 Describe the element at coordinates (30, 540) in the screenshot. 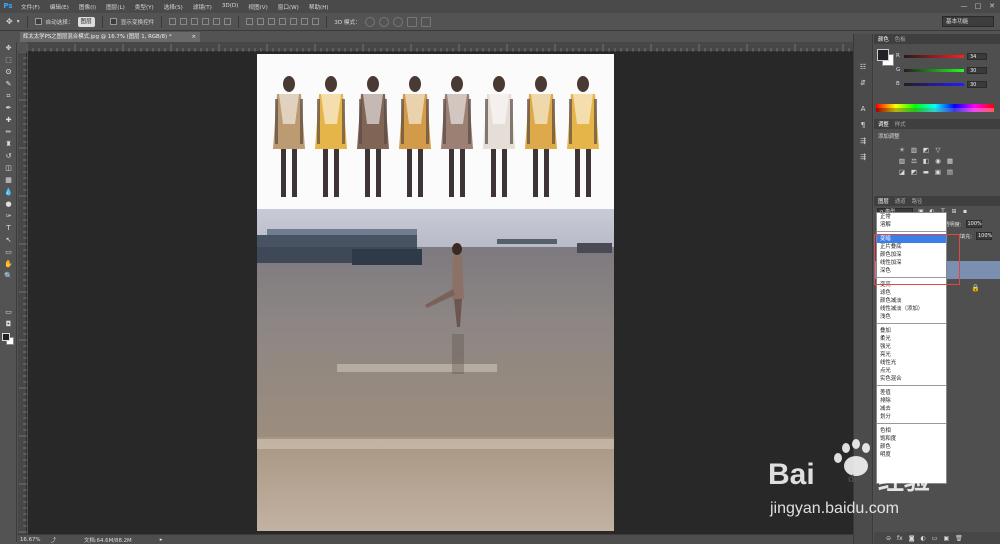

I see `zoom-level: 16.67%` at that location.